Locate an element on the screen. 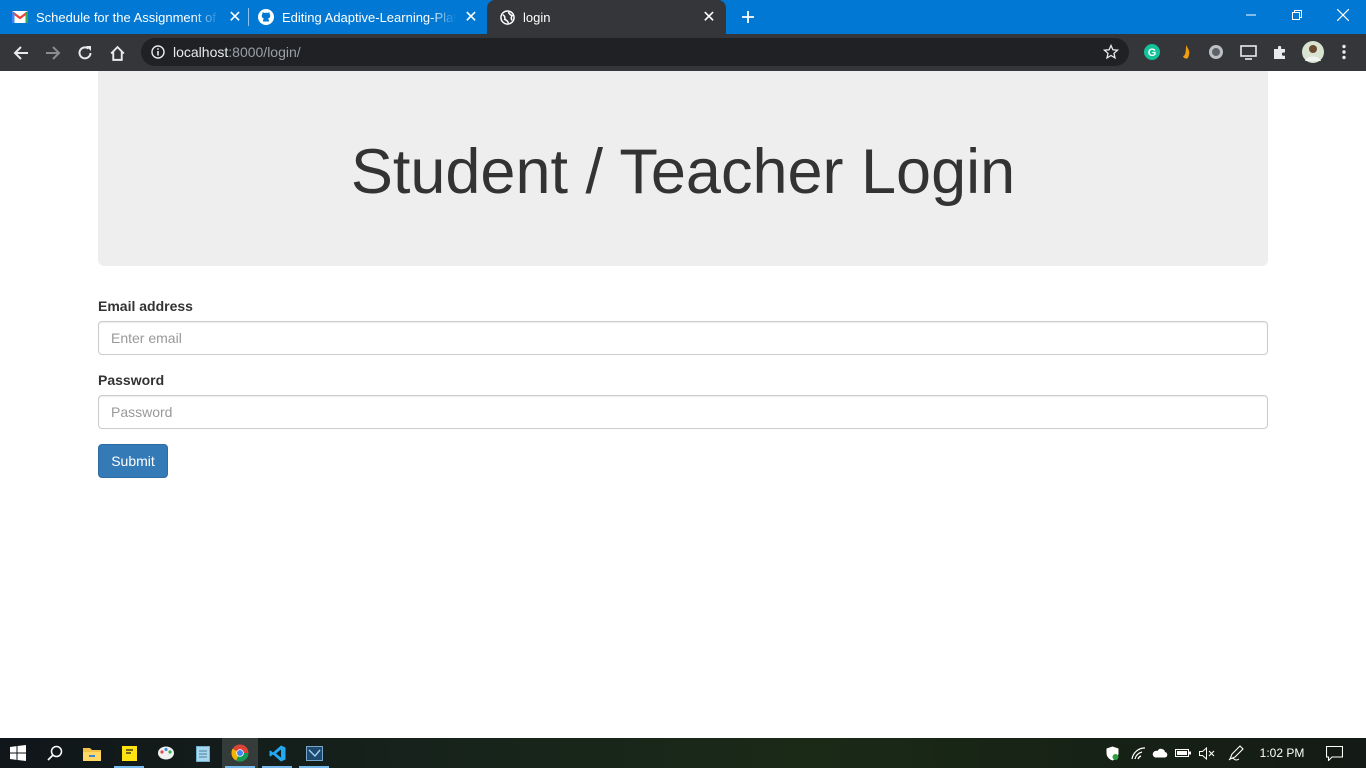  sticky-notes-icon is located at coordinates (129, 753).